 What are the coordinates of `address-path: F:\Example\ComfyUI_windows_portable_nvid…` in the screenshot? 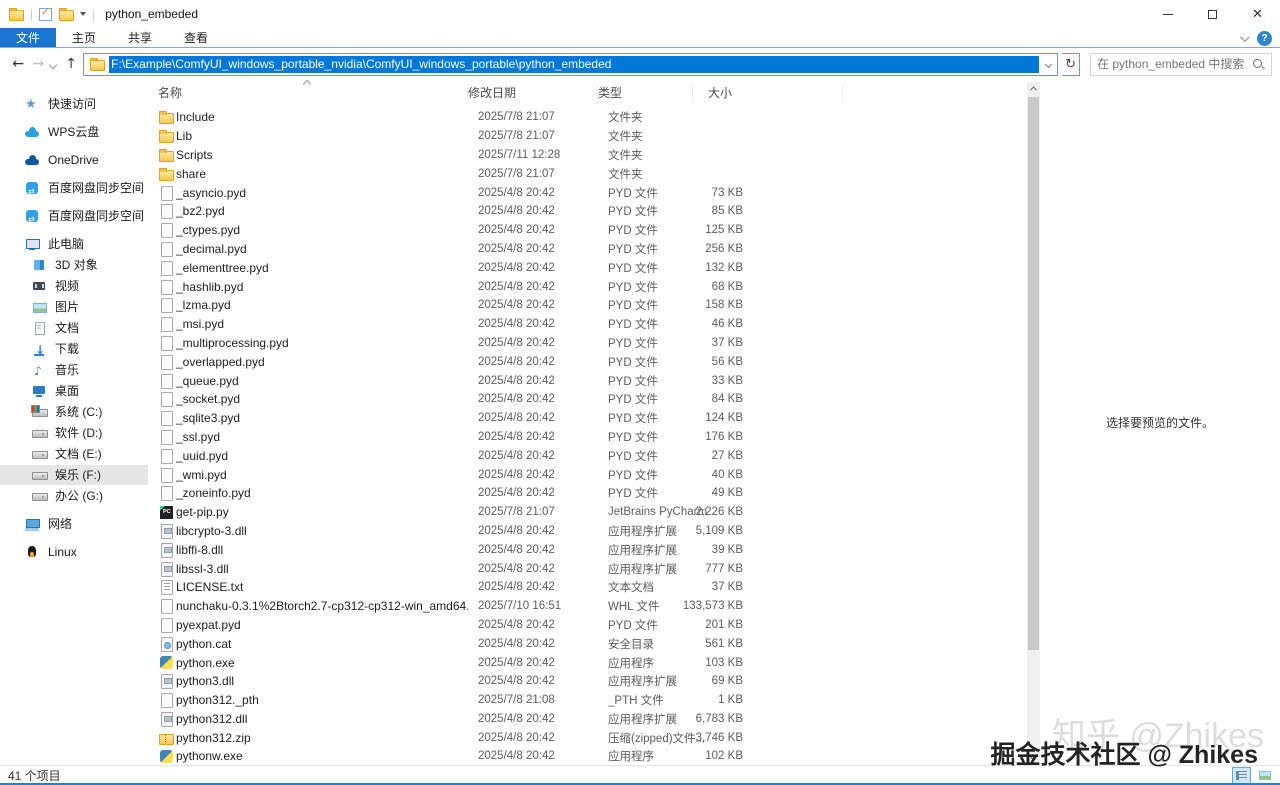 It's located at (574, 64).